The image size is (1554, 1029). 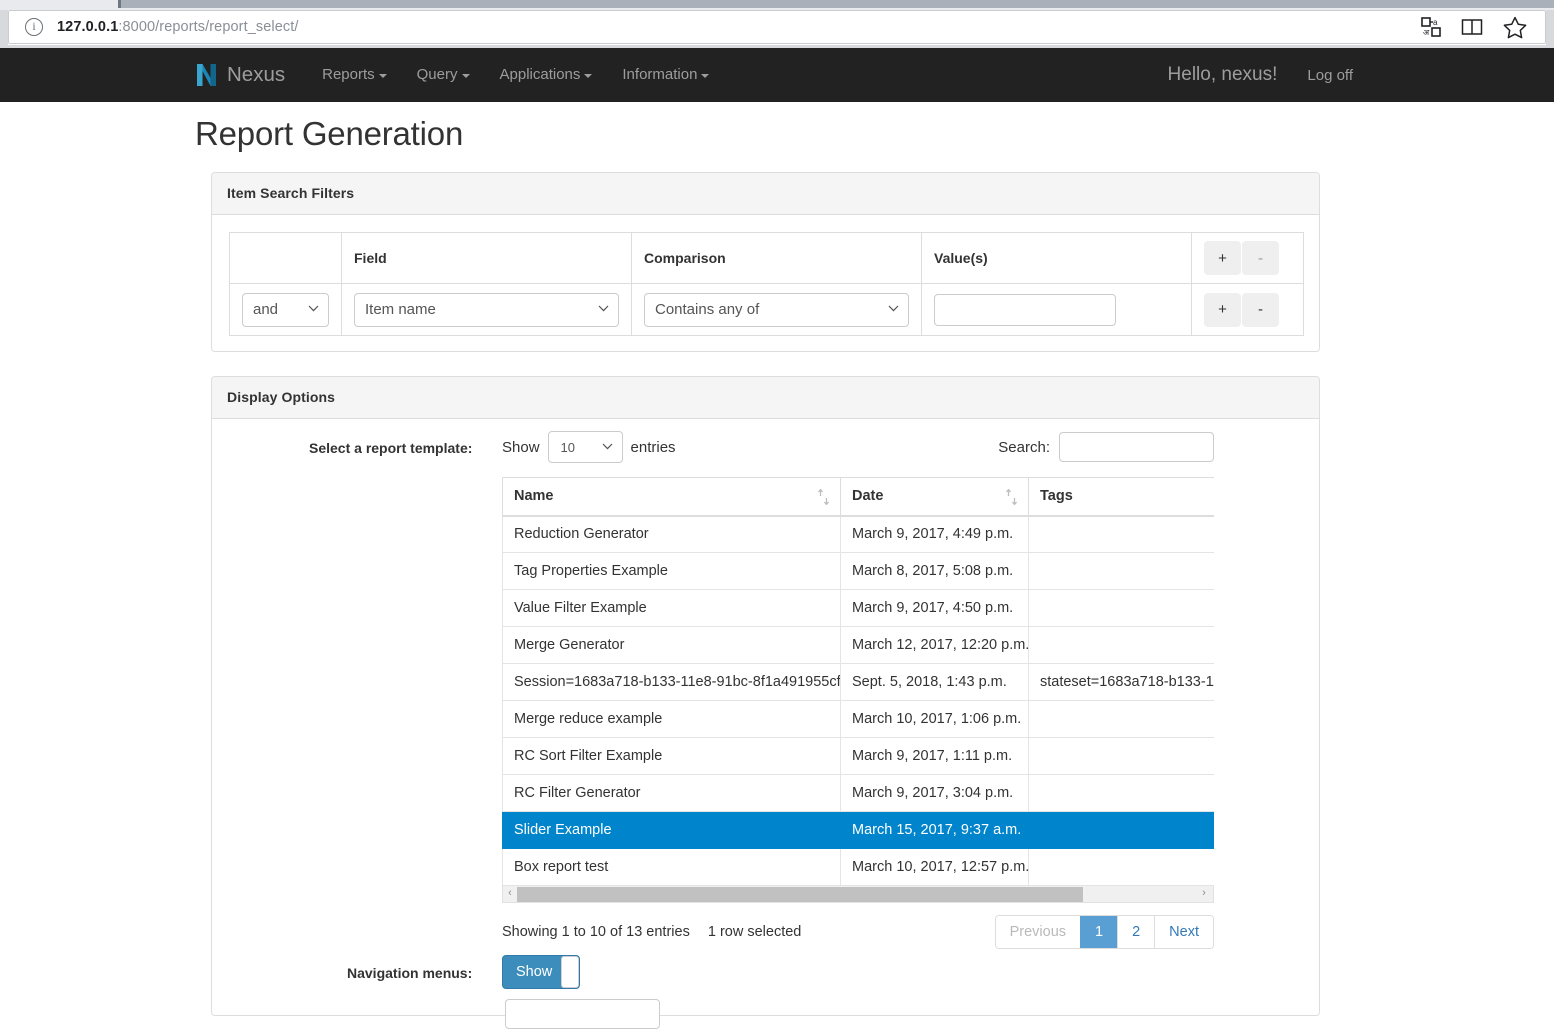 I want to click on logoff-link: Log off, so click(x=1330, y=75).